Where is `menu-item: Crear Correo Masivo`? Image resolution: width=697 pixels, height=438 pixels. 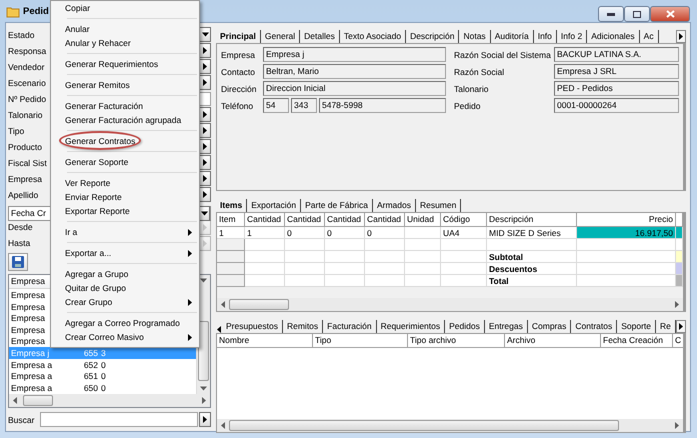 menu-item: Crear Correo Masivo is located at coordinates (125, 337).